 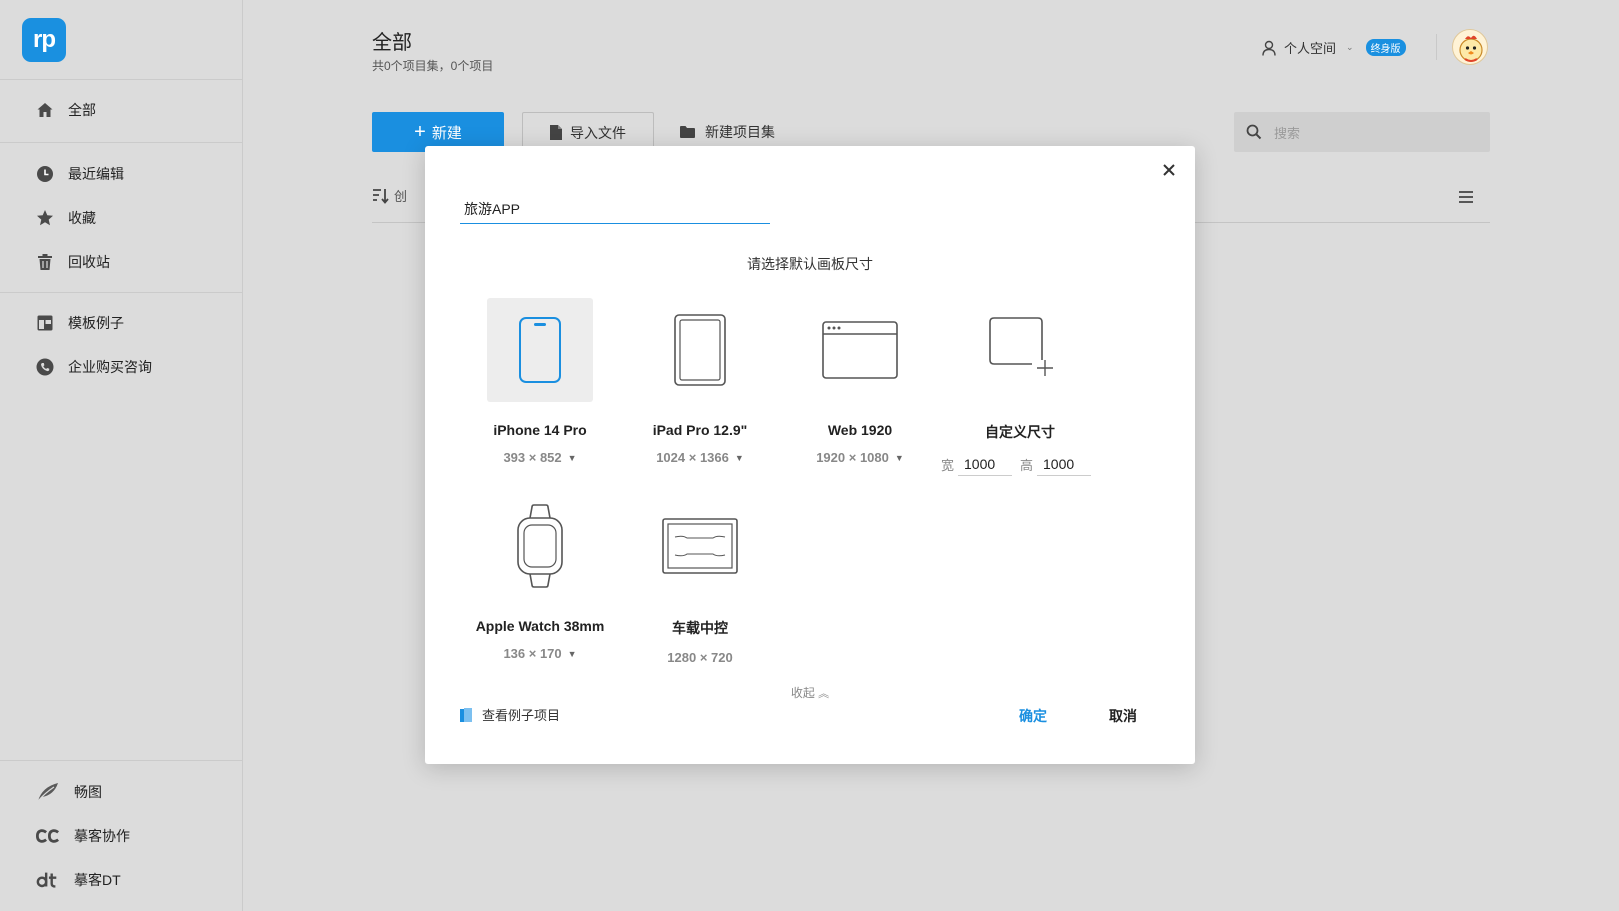 What do you see at coordinates (82, 110) in the screenshot?
I see `sidebar-item-label: 全部` at bounding box center [82, 110].